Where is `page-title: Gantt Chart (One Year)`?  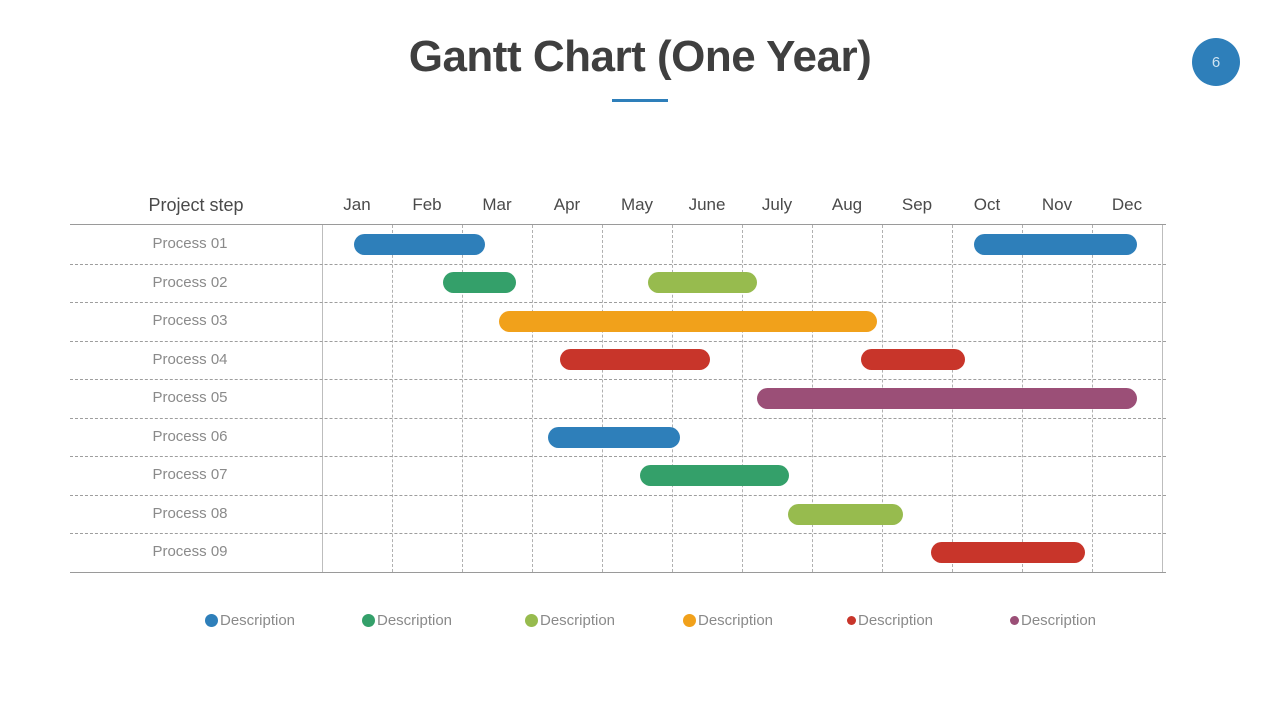 page-title: Gantt Chart (One Year) is located at coordinates (640, 56).